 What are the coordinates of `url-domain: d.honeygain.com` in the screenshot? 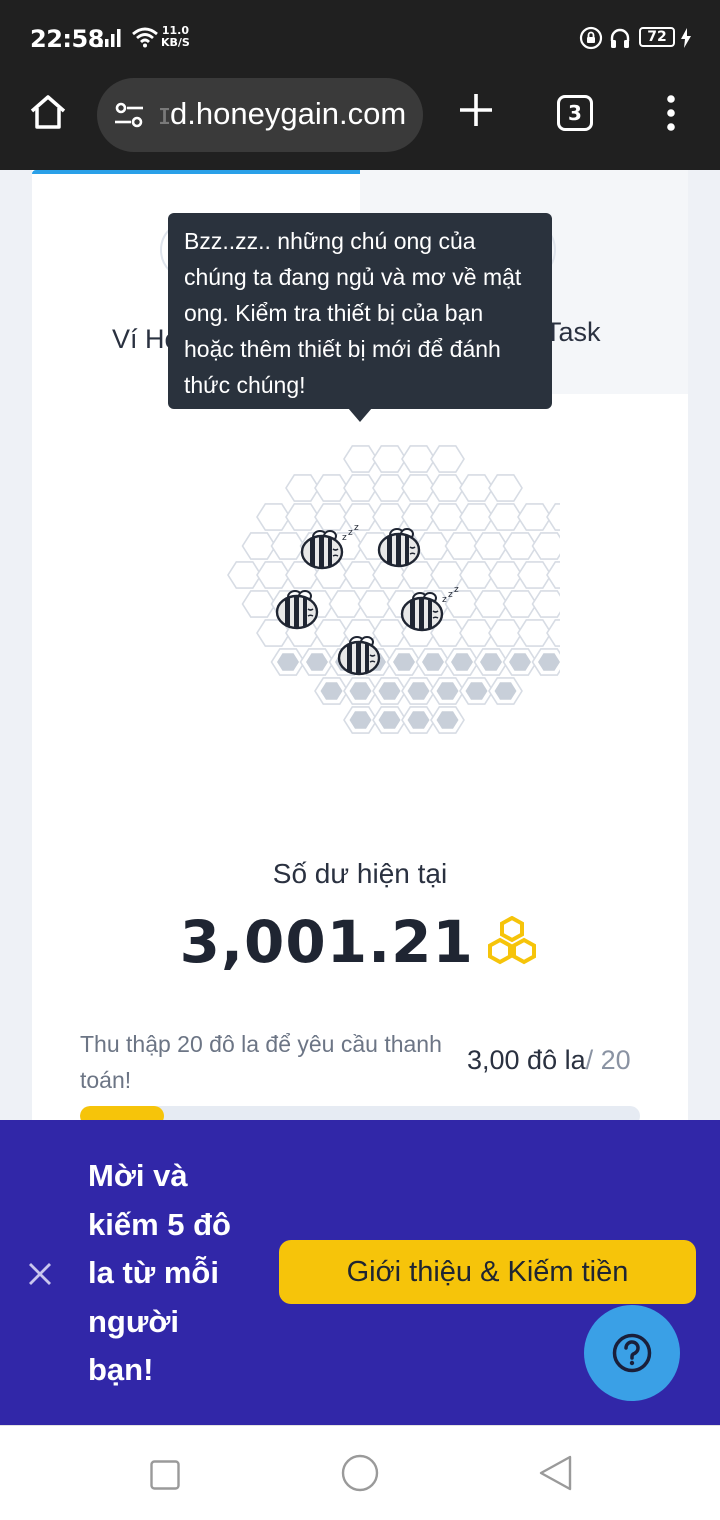 It's located at (288, 113).